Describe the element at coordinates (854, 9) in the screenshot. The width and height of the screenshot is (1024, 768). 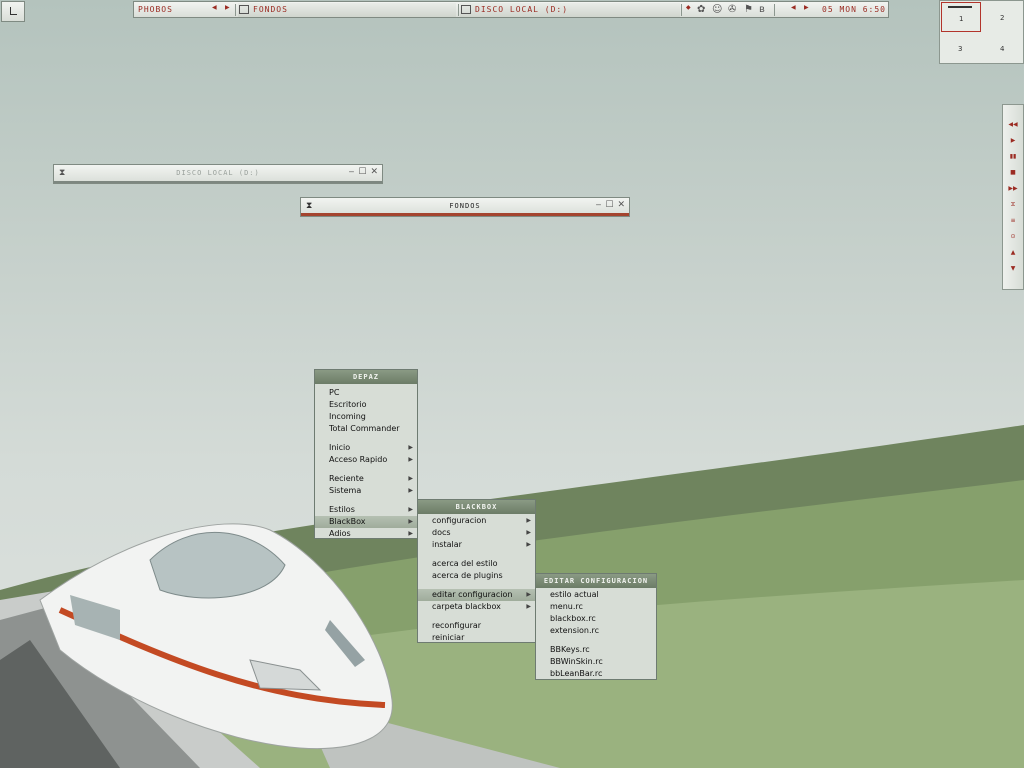
I see `clock: 05 MON 6:50` at that location.